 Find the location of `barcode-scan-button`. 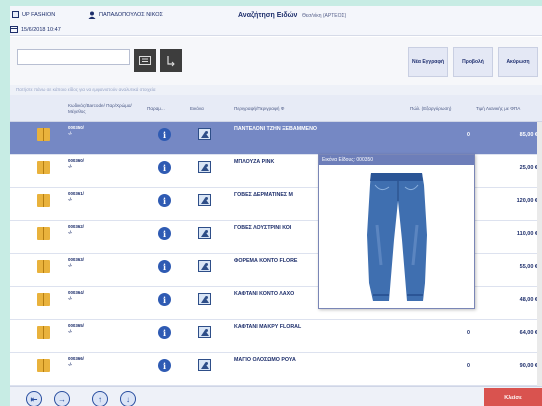

barcode-scan-button is located at coordinates (145, 60).